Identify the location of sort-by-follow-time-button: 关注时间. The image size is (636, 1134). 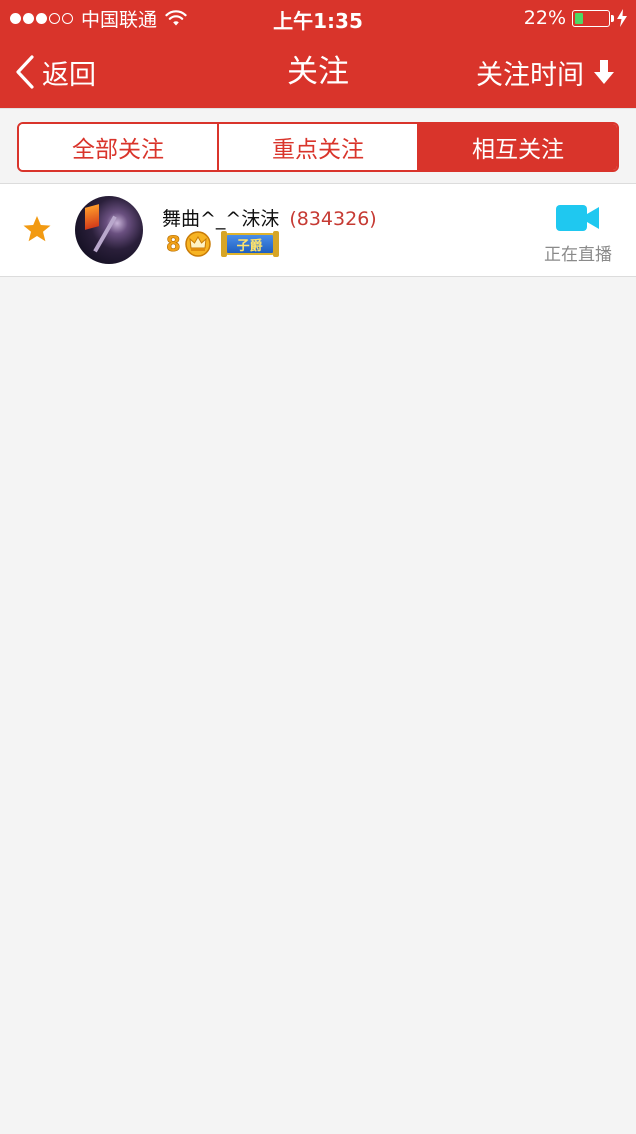
(546, 72).